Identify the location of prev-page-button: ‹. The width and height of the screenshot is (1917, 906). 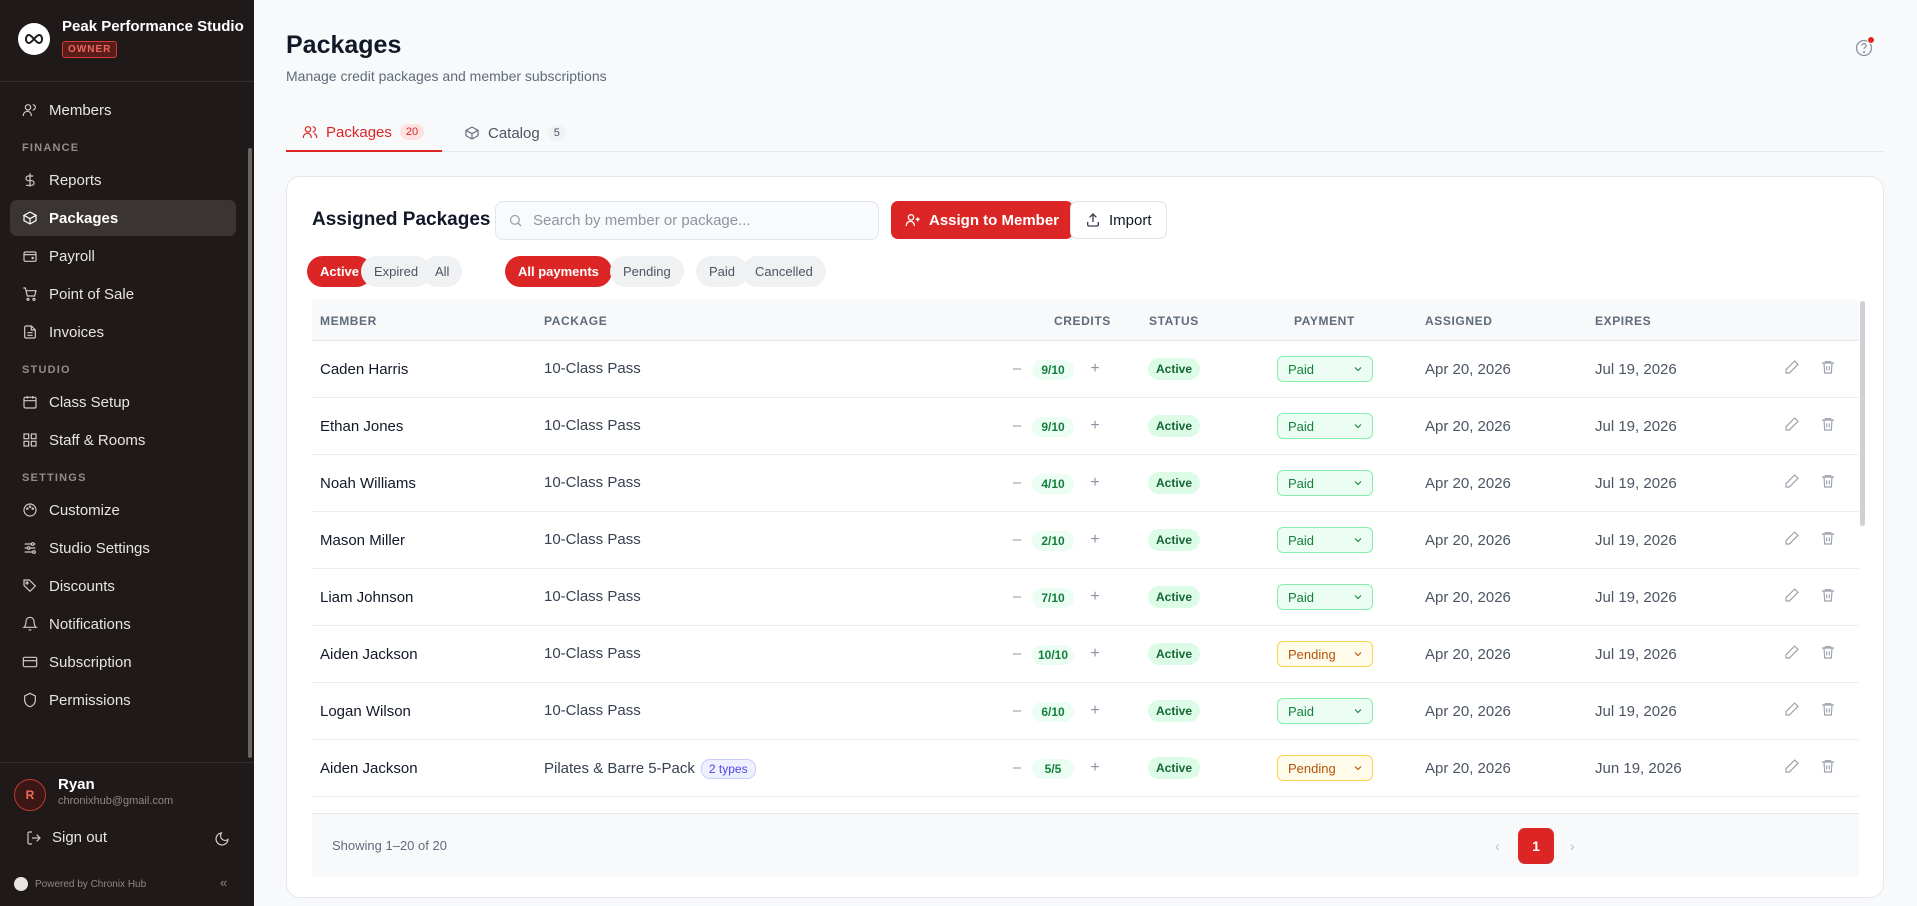
(1497, 846).